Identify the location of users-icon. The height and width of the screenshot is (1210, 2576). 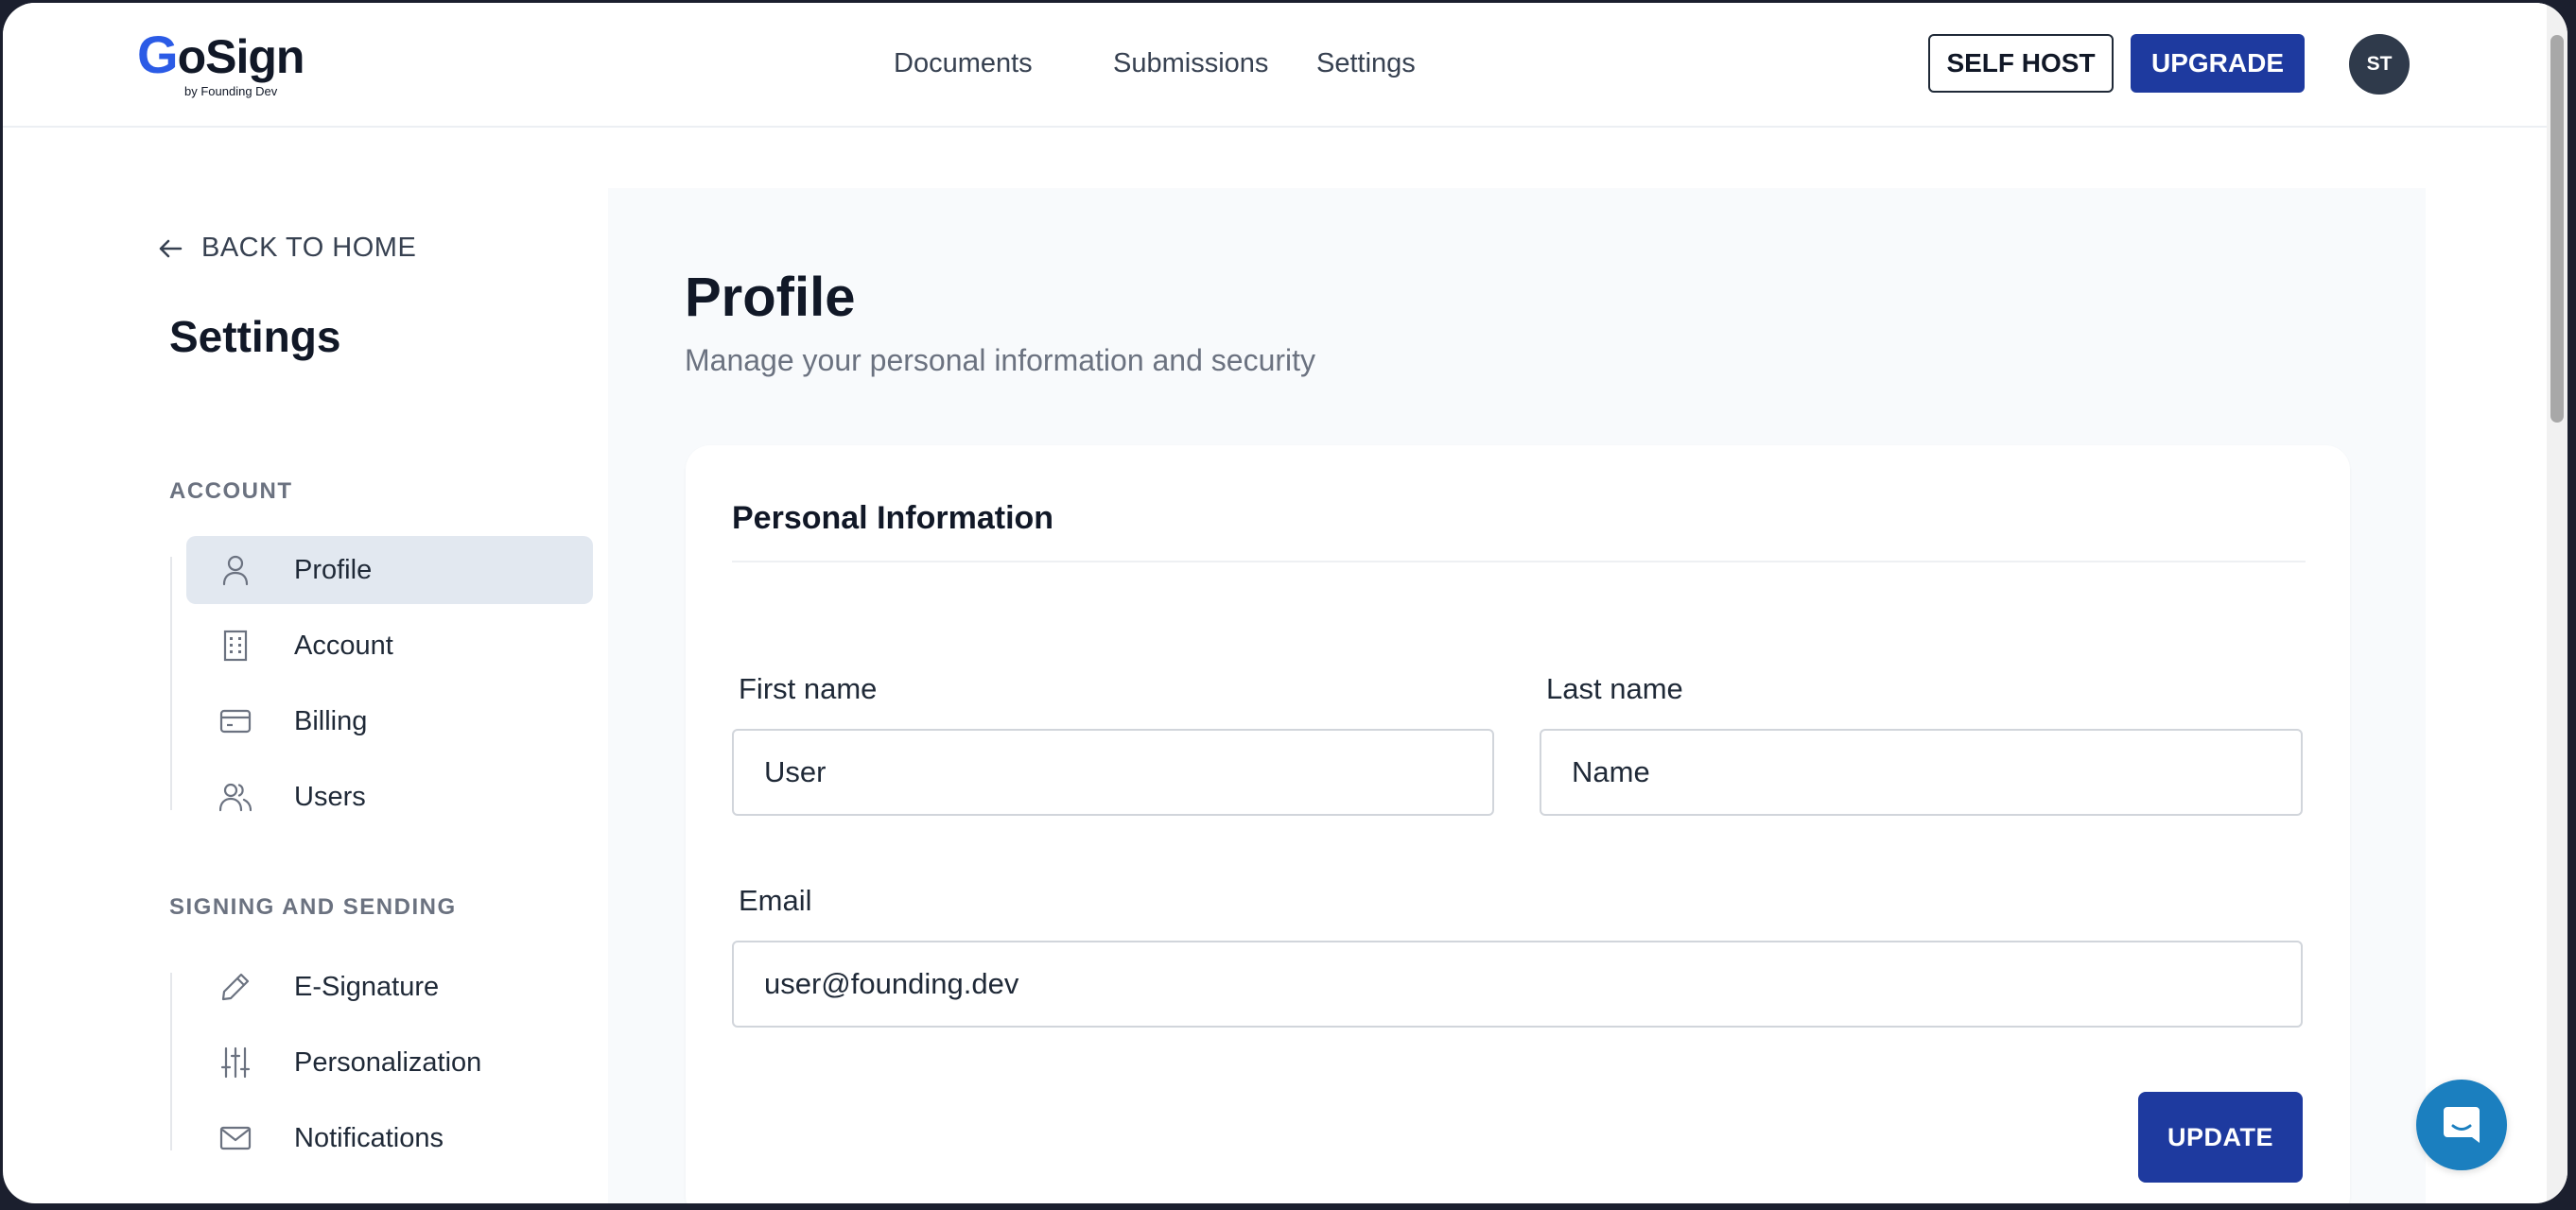
(235, 797).